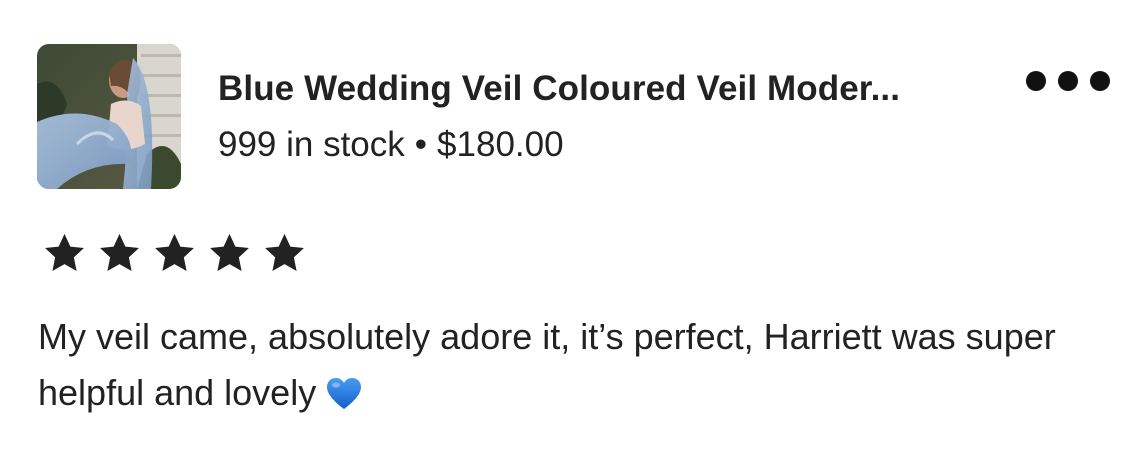  I want to click on more-horizontal-icon, so click(1036, 81).